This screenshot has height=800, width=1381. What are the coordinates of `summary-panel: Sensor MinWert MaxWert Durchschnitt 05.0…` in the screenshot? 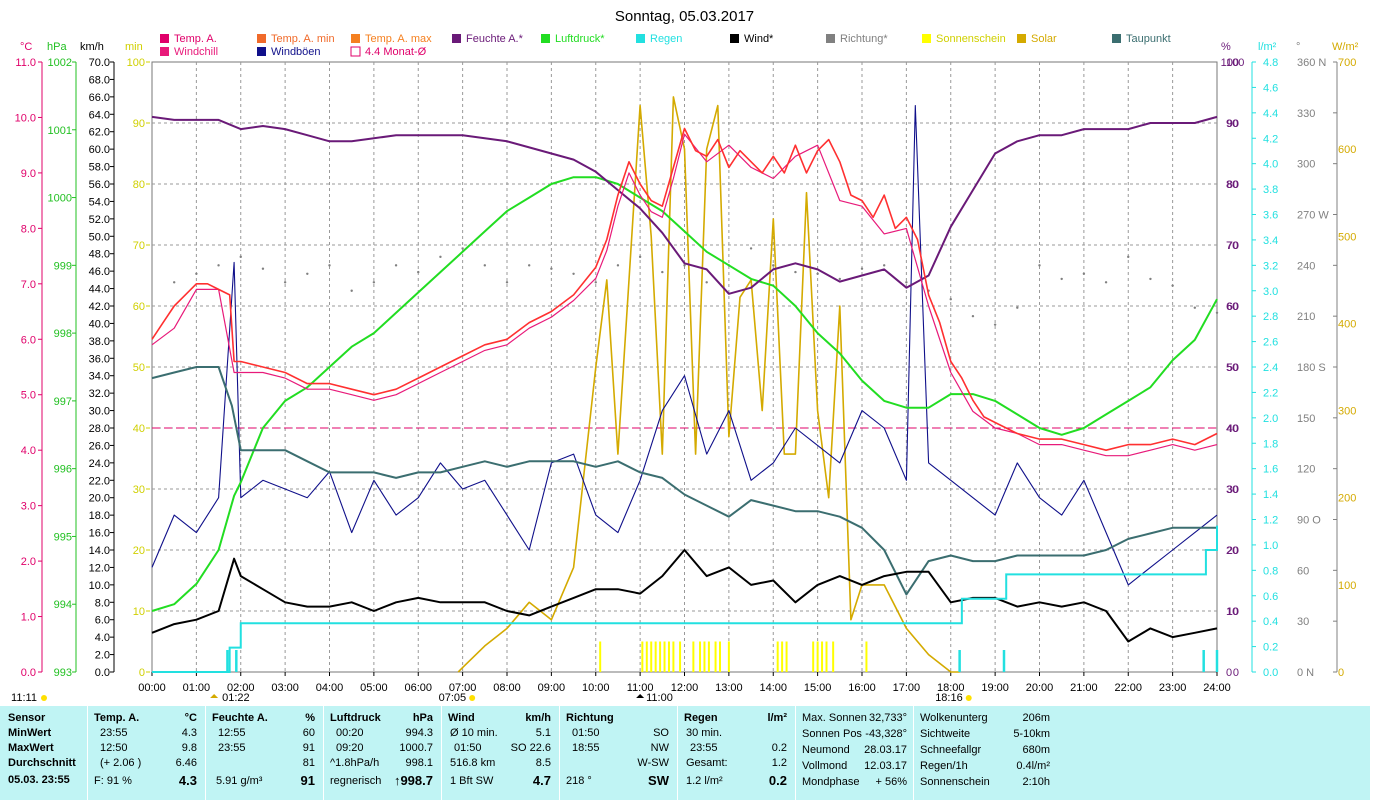 It's located at (685, 753).